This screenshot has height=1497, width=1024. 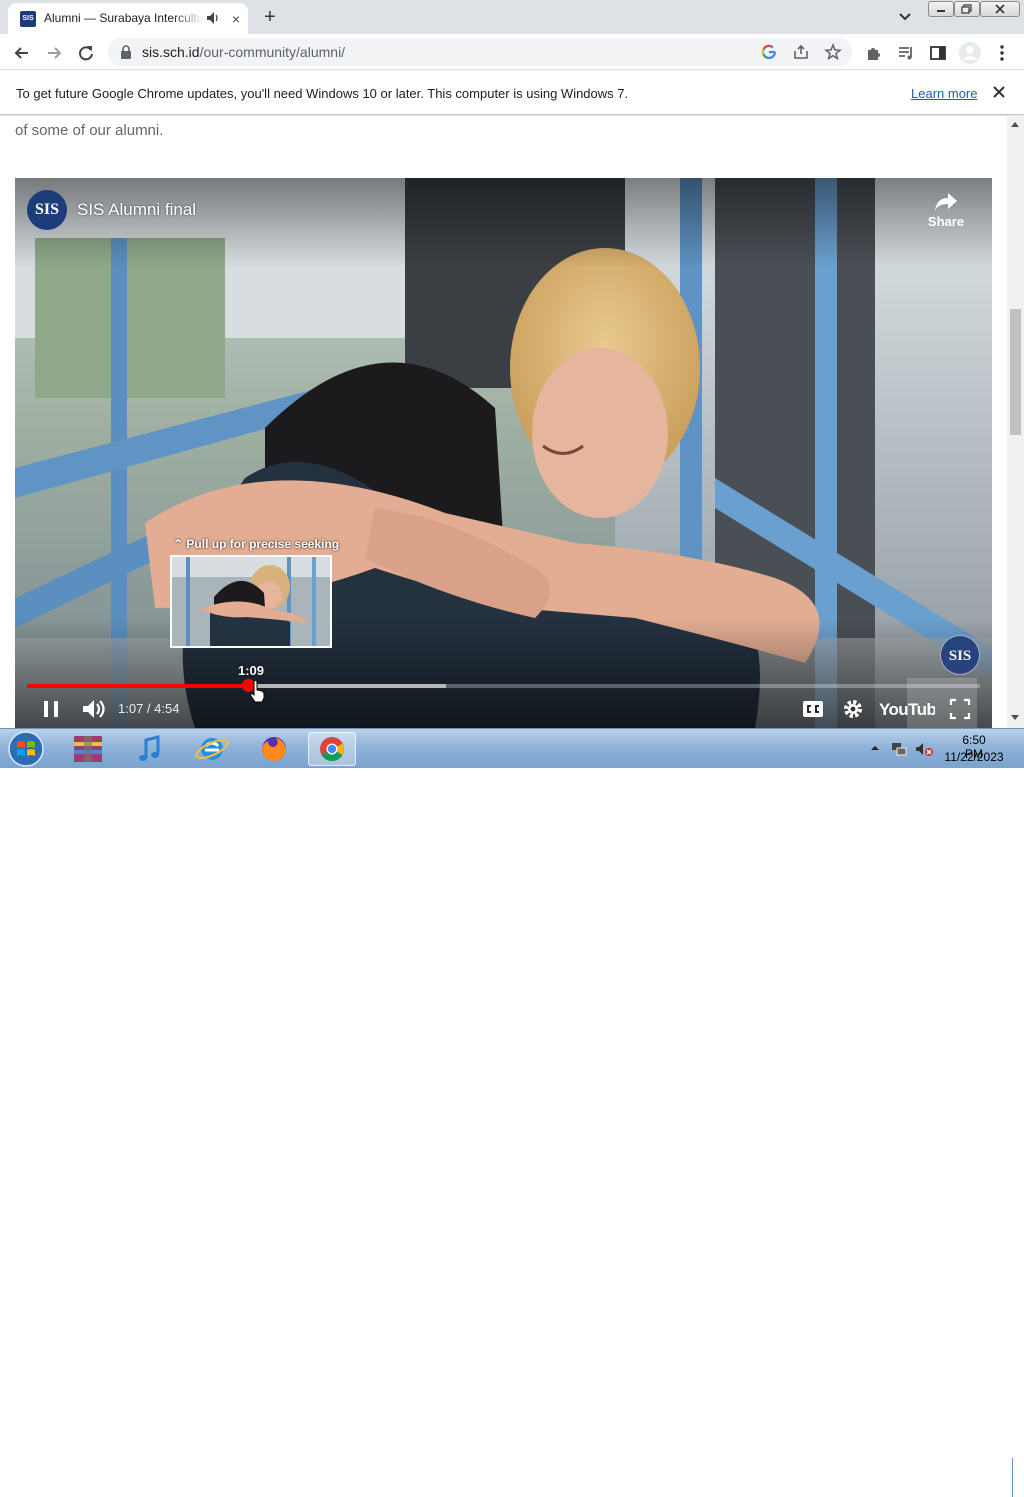 I want to click on clock-date: 11/22/2023, so click(x=974, y=757).